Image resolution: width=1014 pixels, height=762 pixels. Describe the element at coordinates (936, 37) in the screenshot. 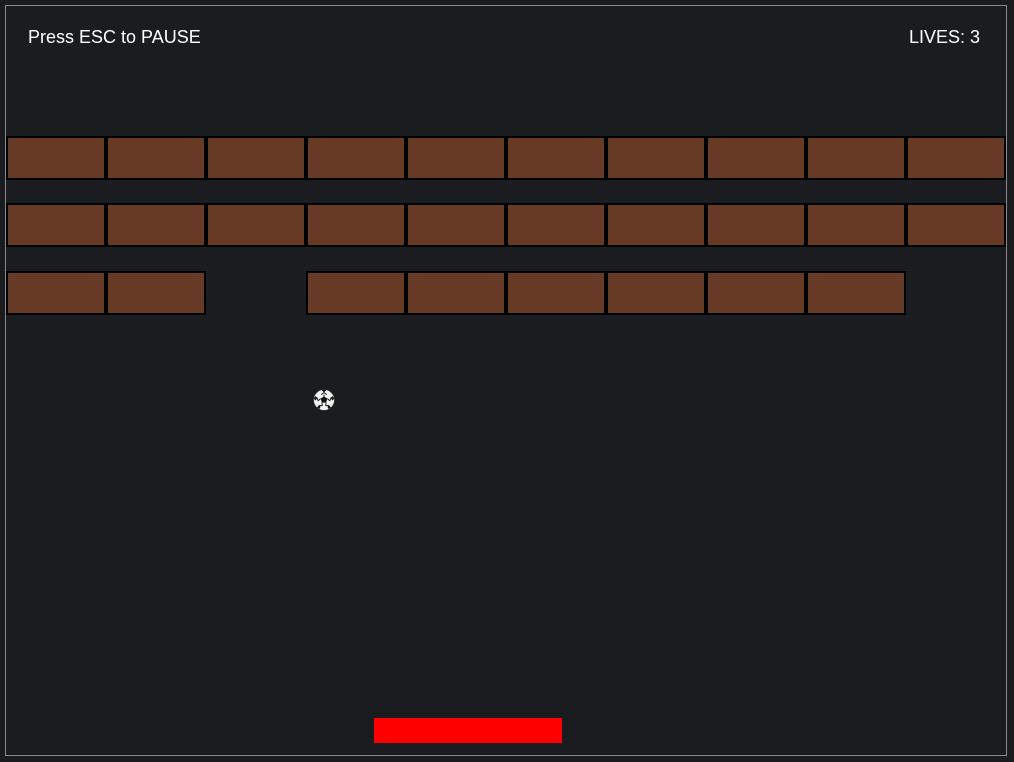

I see `lives-label: LIVES:` at that location.